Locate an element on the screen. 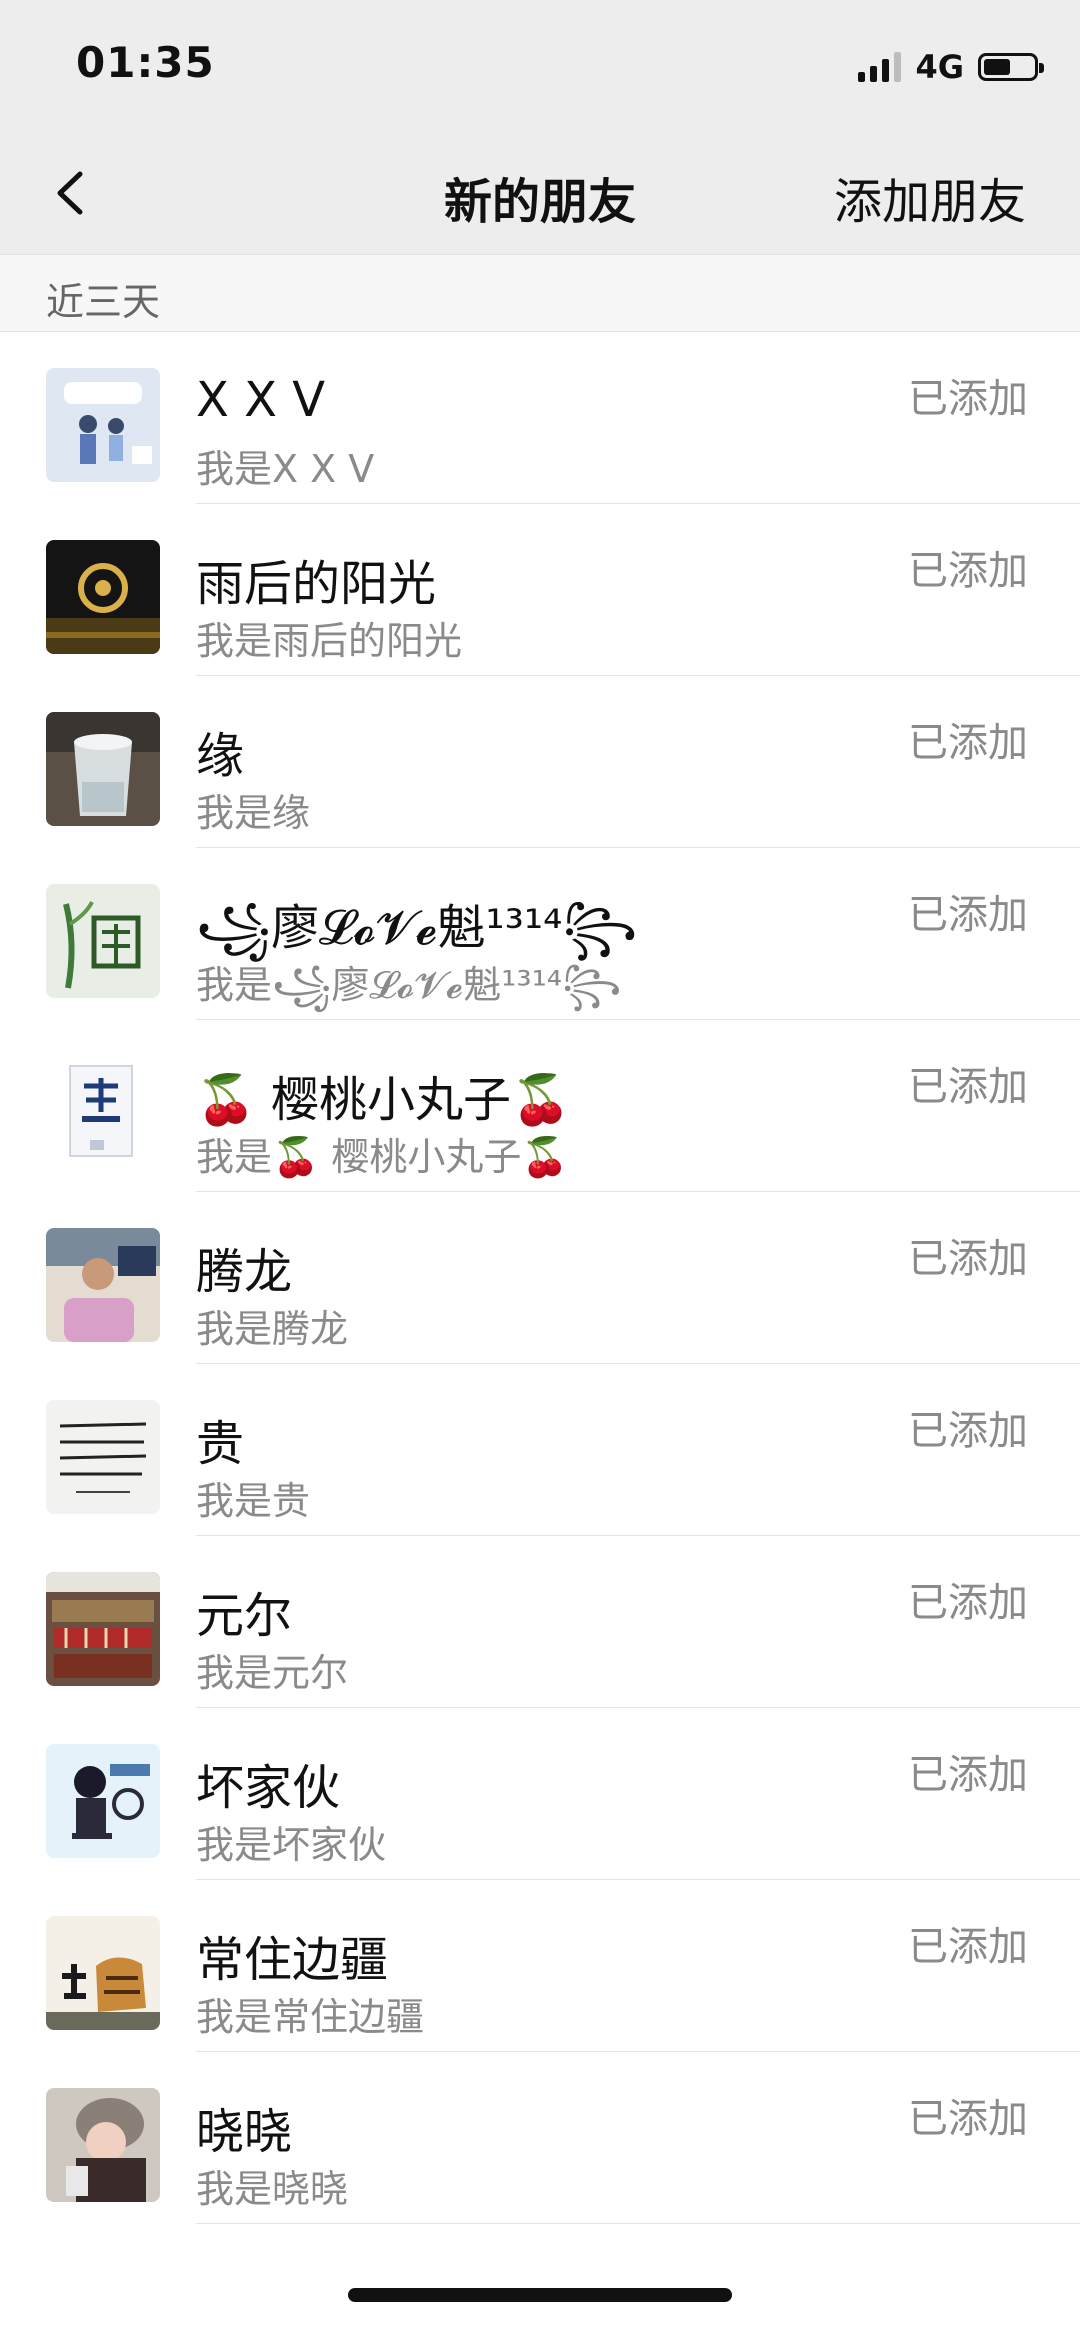  friend-name: 坏家伙 is located at coordinates (268, 1788).